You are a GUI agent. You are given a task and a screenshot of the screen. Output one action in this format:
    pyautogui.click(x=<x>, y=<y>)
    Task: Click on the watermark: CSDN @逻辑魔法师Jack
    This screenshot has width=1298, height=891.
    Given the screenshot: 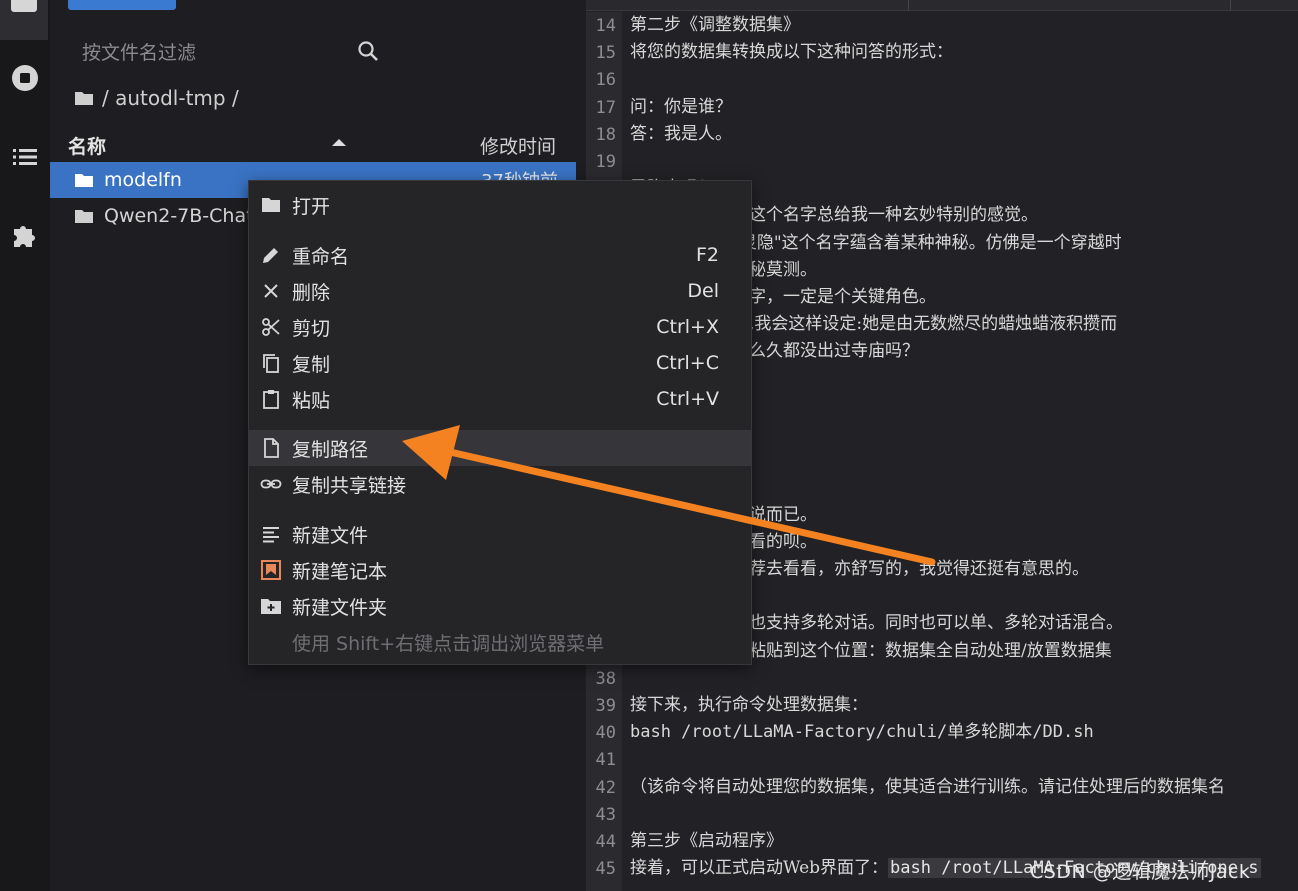 What is the action you would take?
    pyautogui.click(x=1140, y=872)
    